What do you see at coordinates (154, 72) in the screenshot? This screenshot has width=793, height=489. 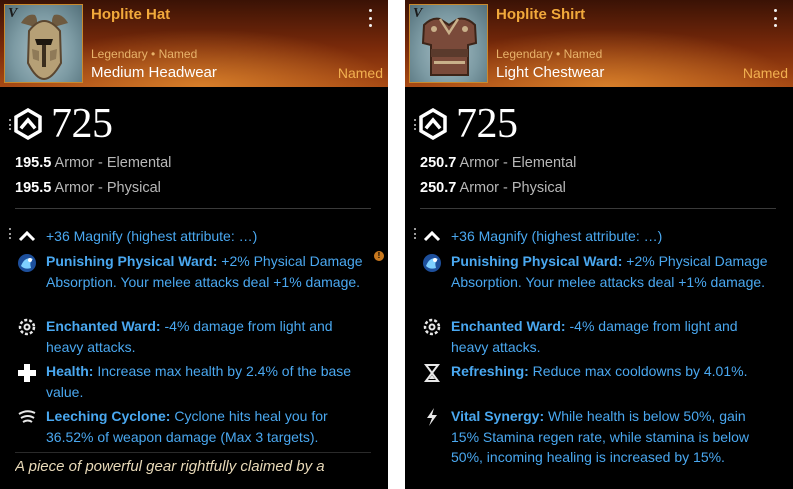 I see `item-slot: Medium Headwear` at bounding box center [154, 72].